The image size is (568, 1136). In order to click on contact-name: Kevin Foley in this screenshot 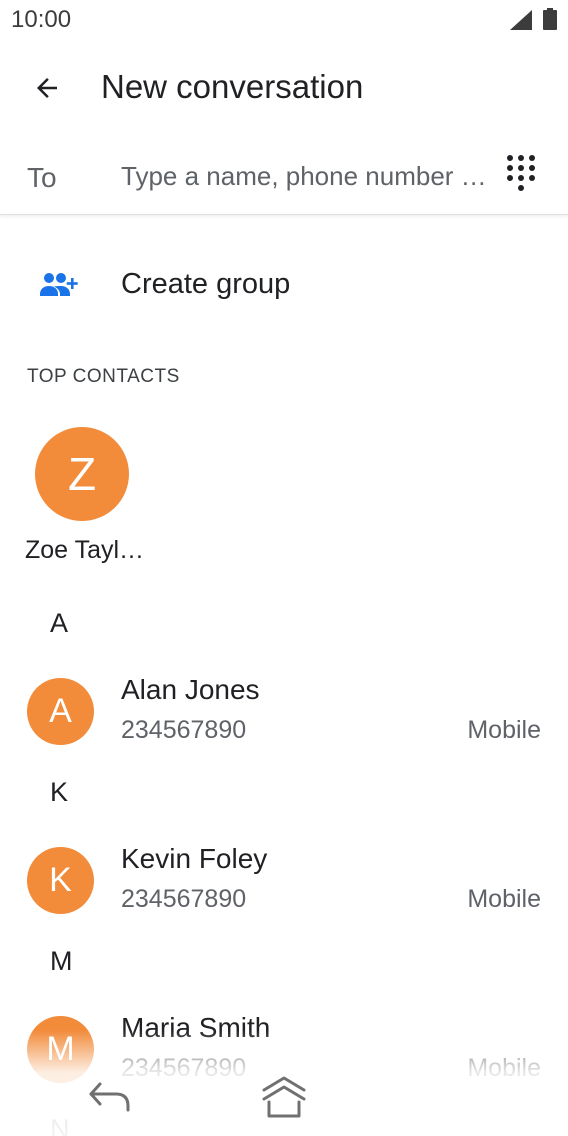, I will do `click(194, 858)`.